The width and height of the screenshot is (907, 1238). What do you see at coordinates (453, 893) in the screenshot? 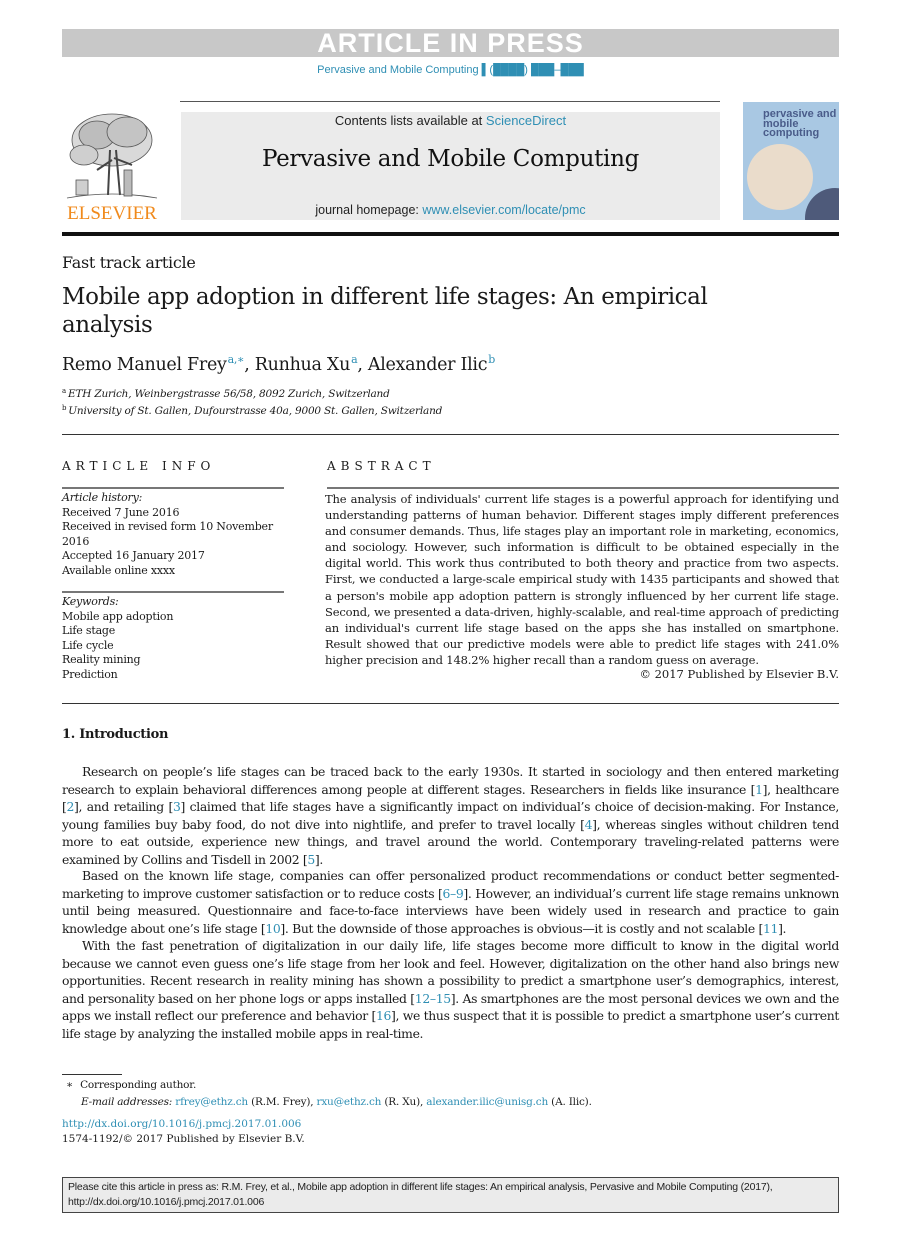
I see `citation-link: 6–9` at bounding box center [453, 893].